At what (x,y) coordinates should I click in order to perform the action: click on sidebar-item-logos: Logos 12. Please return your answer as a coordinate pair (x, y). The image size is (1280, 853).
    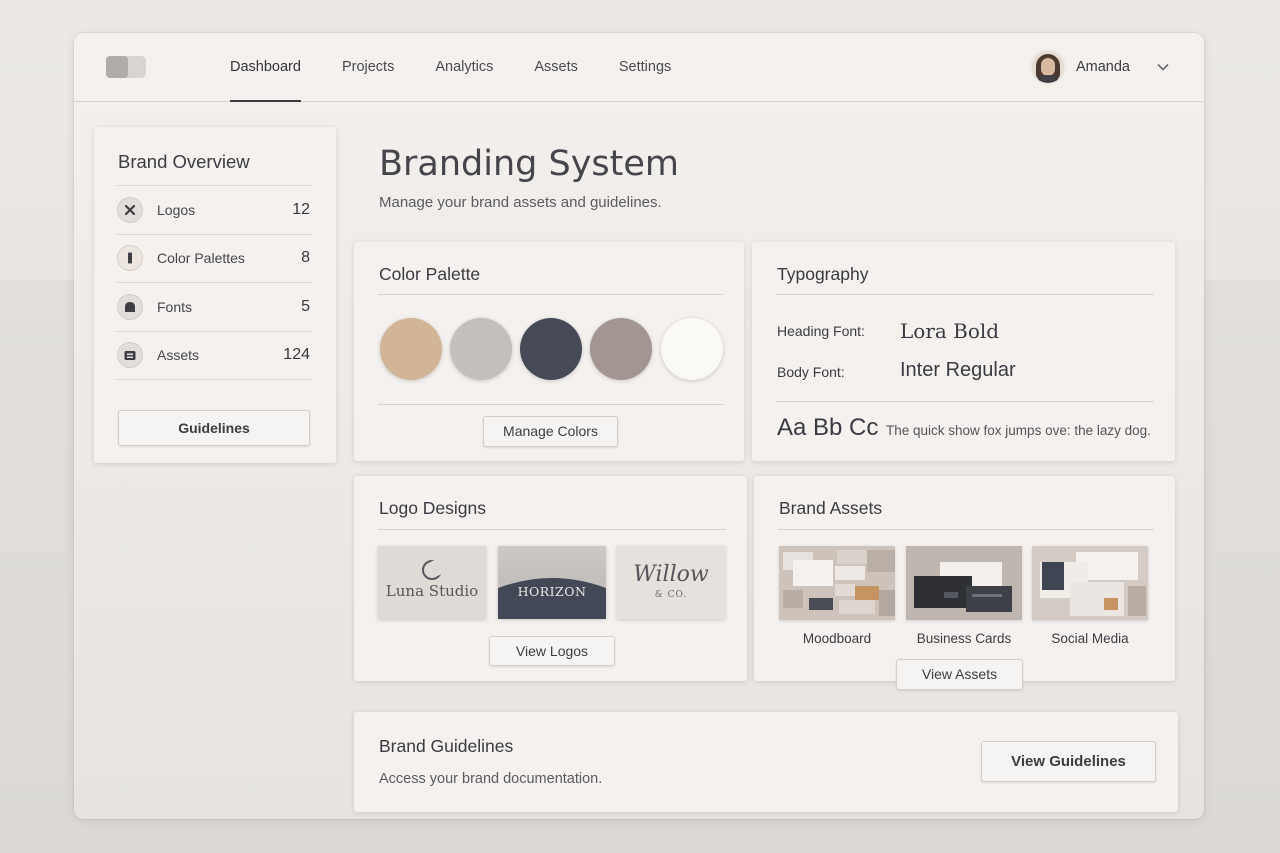
    Looking at the image, I should click on (214, 210).